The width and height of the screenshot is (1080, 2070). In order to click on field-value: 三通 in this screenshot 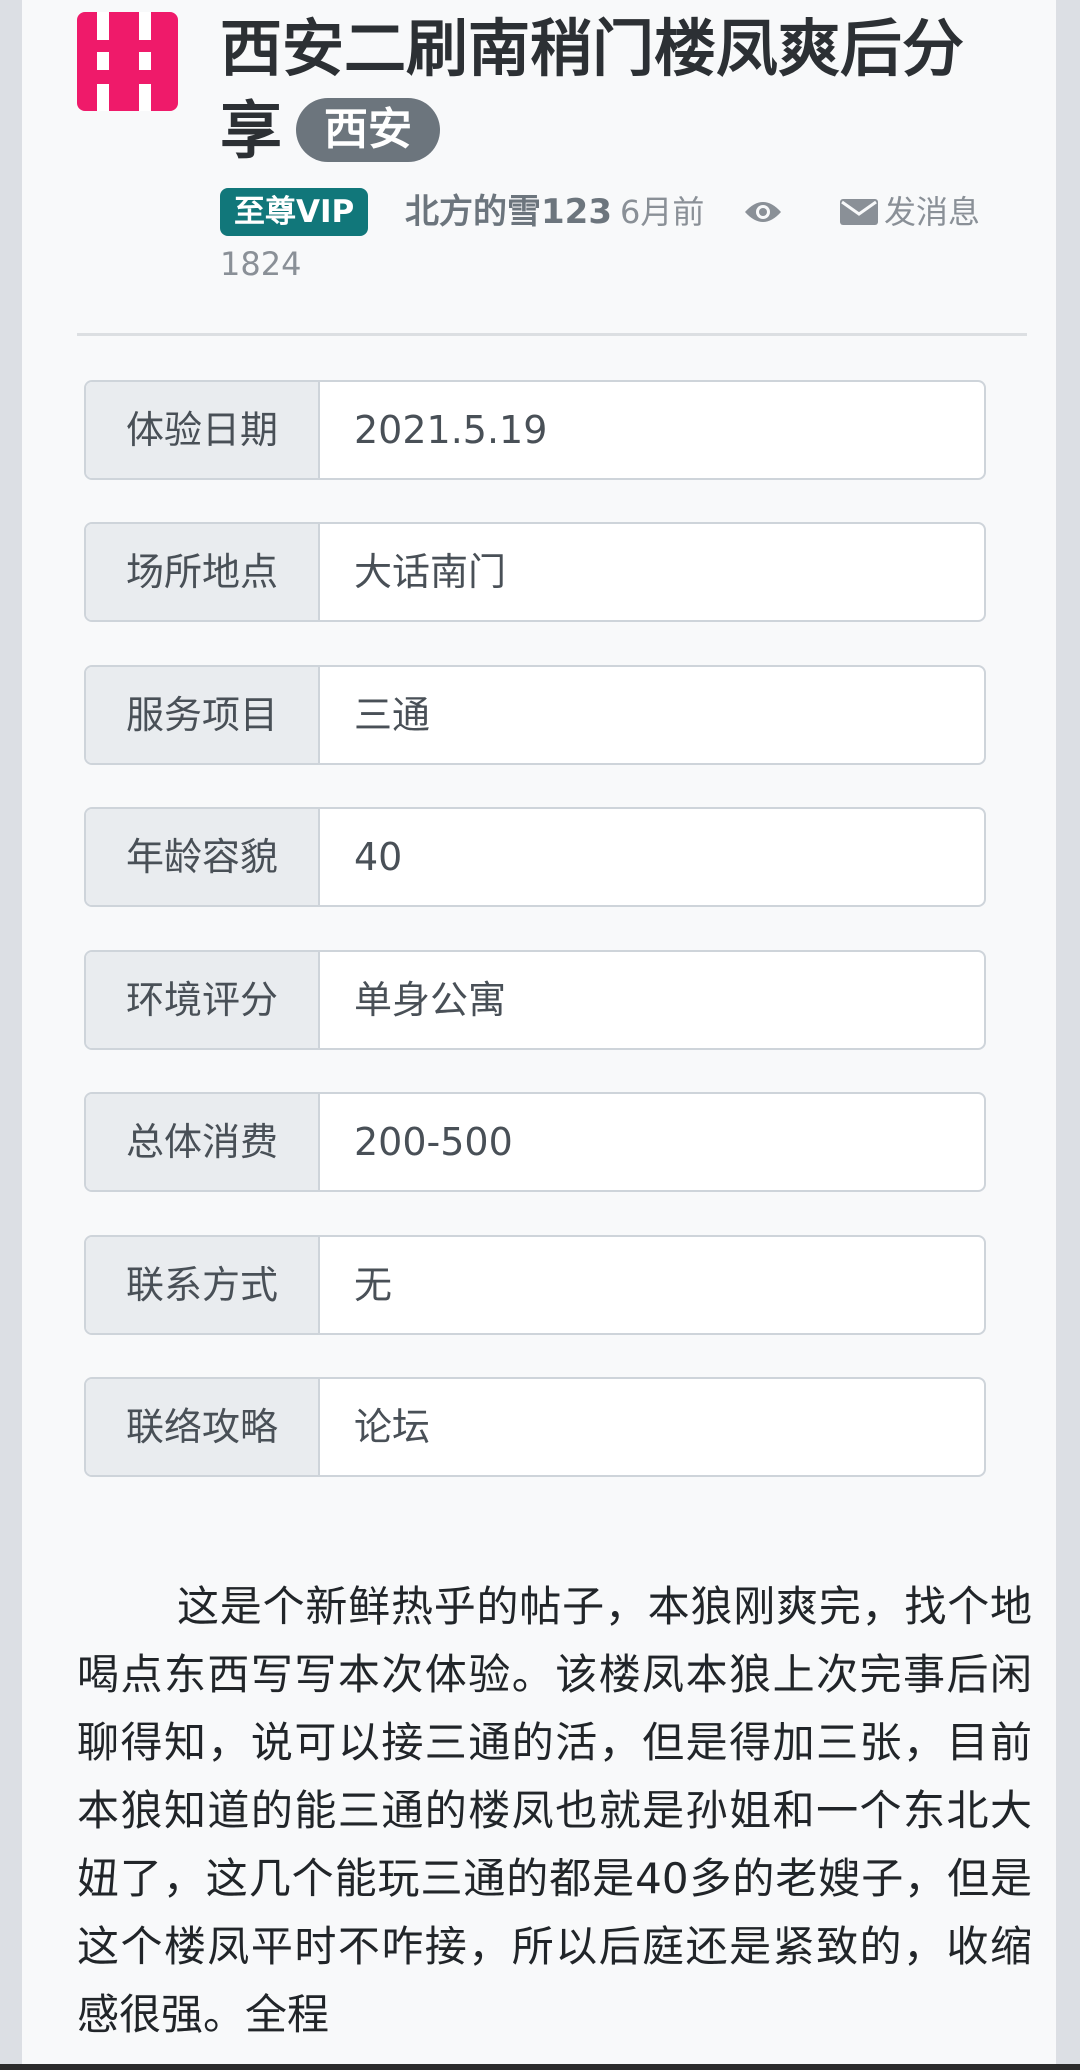, I will do `click(392, 715)`.